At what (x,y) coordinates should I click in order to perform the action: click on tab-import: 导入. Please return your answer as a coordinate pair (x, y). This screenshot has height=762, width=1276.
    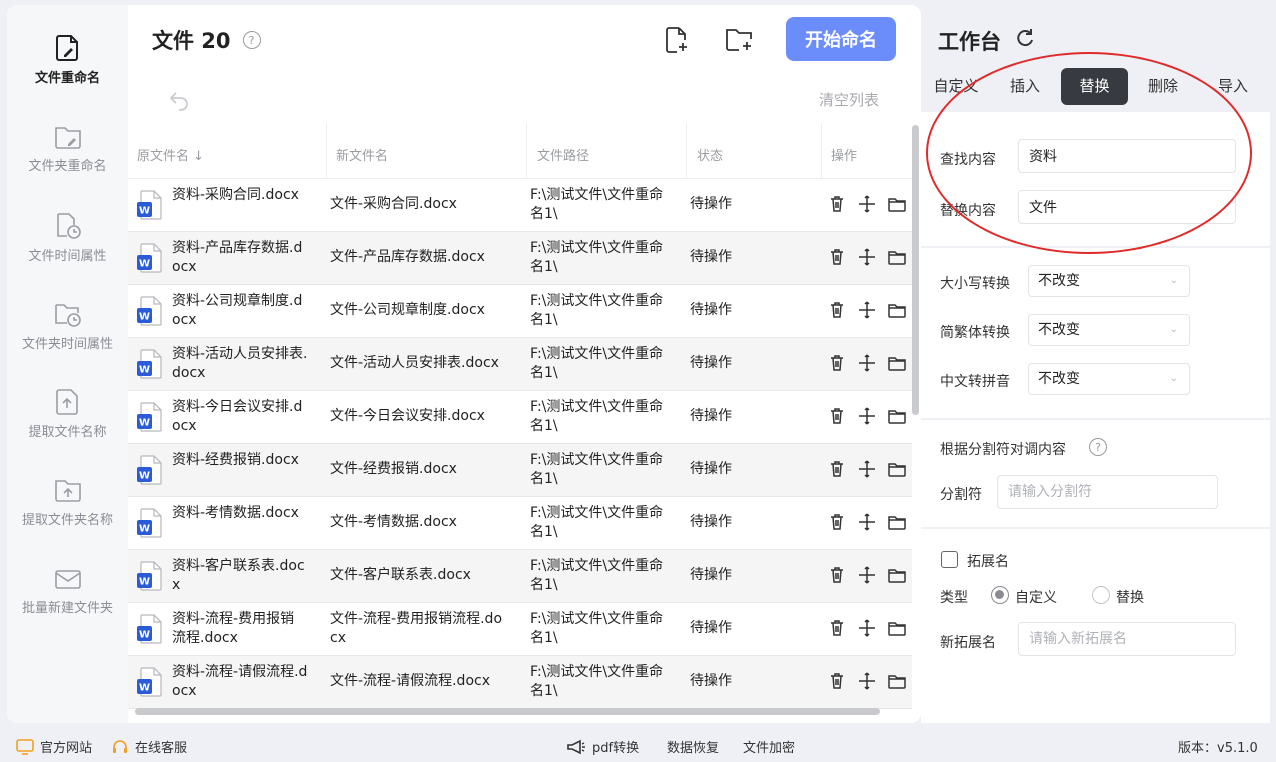
    Looking at the image, I should click on (1233, 86).